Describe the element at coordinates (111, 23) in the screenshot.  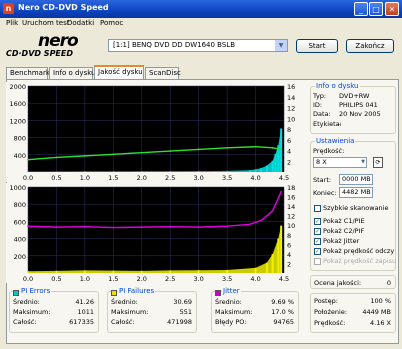
I see `menu-help: Pomoc` at that location.